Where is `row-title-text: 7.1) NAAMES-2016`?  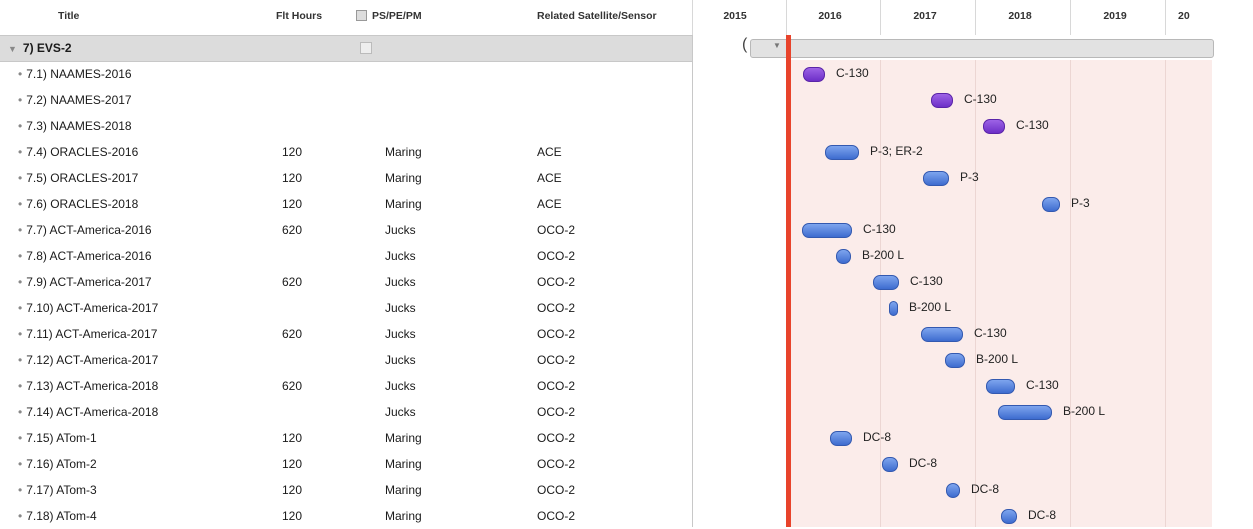 row-title-text: 7.1) NAAMES-2016 is located at coordinates (79, 74).